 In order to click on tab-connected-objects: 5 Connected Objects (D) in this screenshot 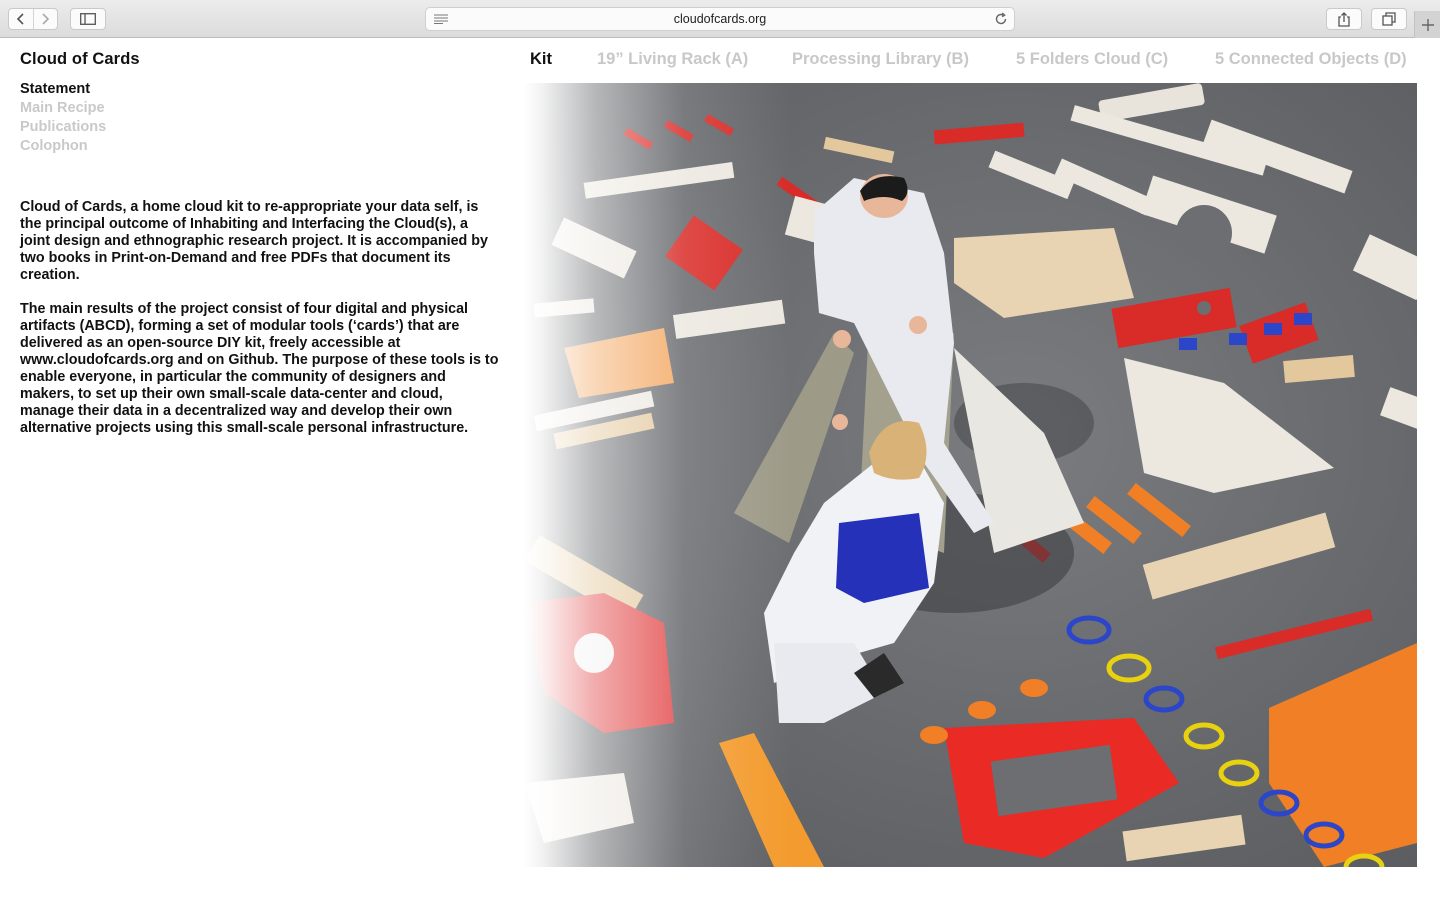, I will do `click(1311, 59)`.